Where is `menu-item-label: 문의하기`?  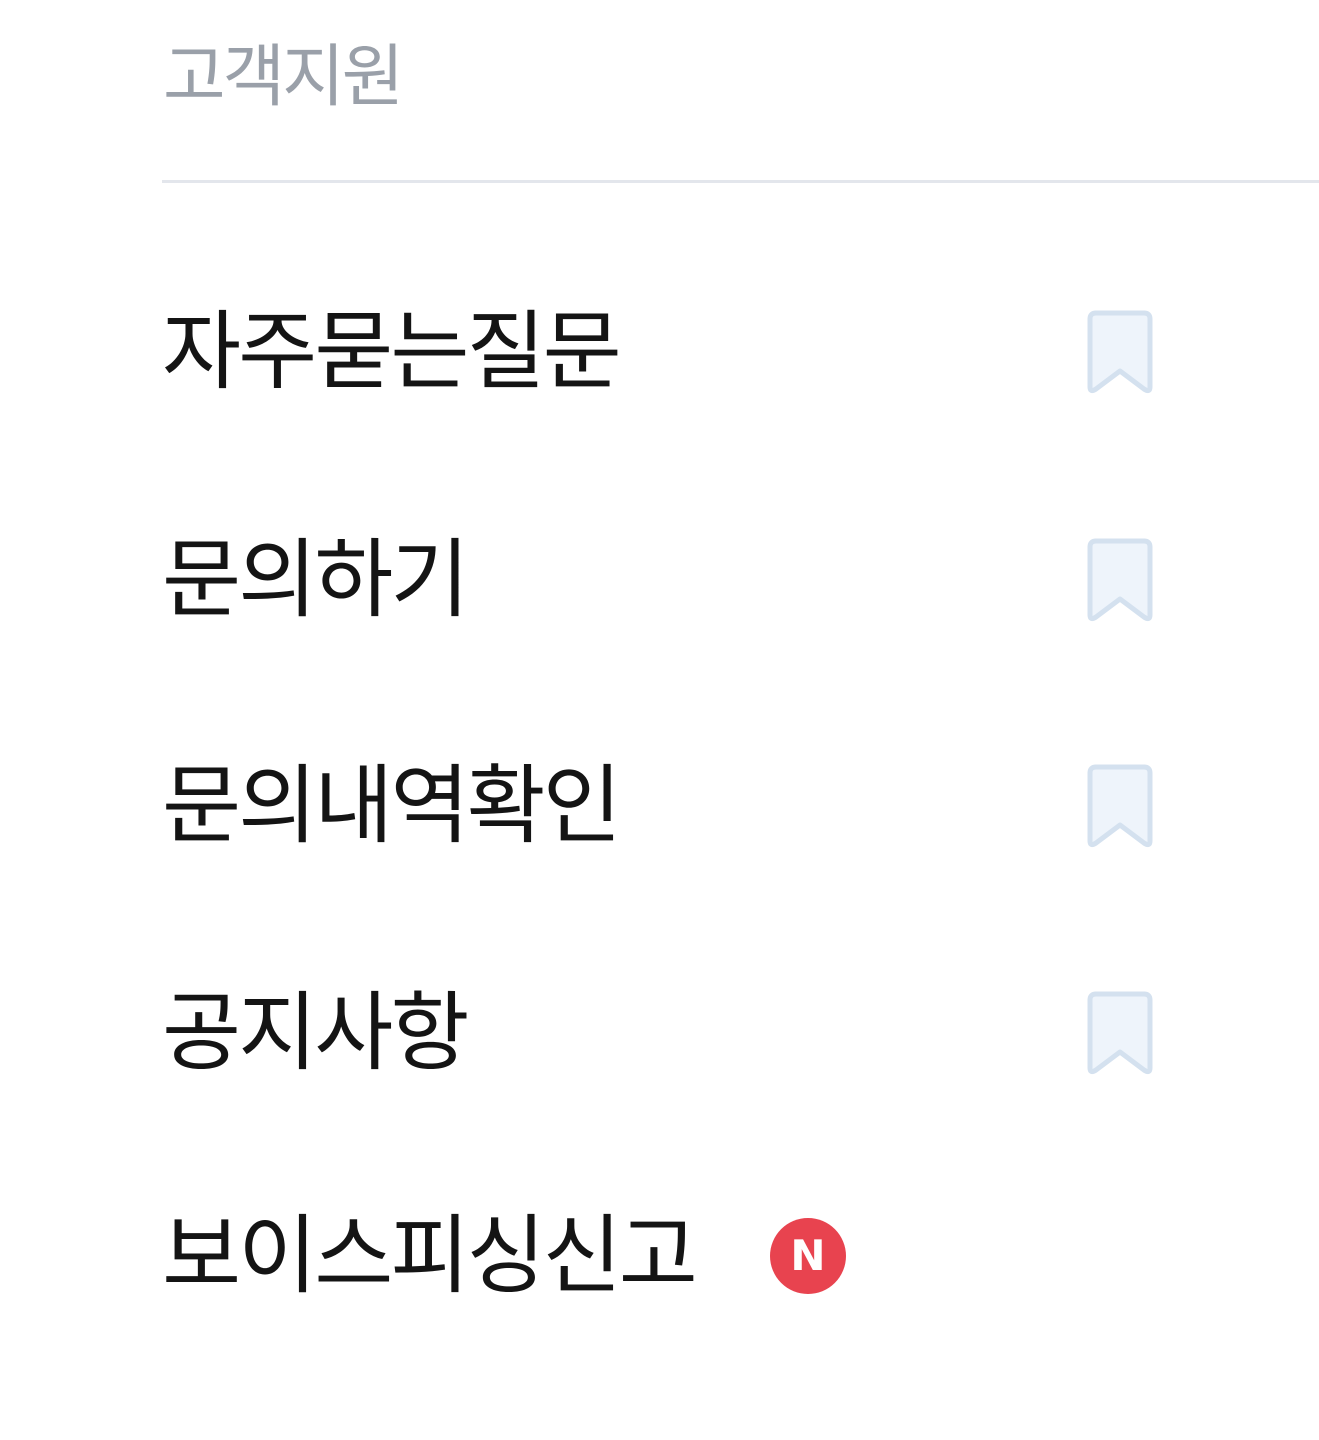
menu-item-label: 문의하기 is located at coordinates (315, 580).